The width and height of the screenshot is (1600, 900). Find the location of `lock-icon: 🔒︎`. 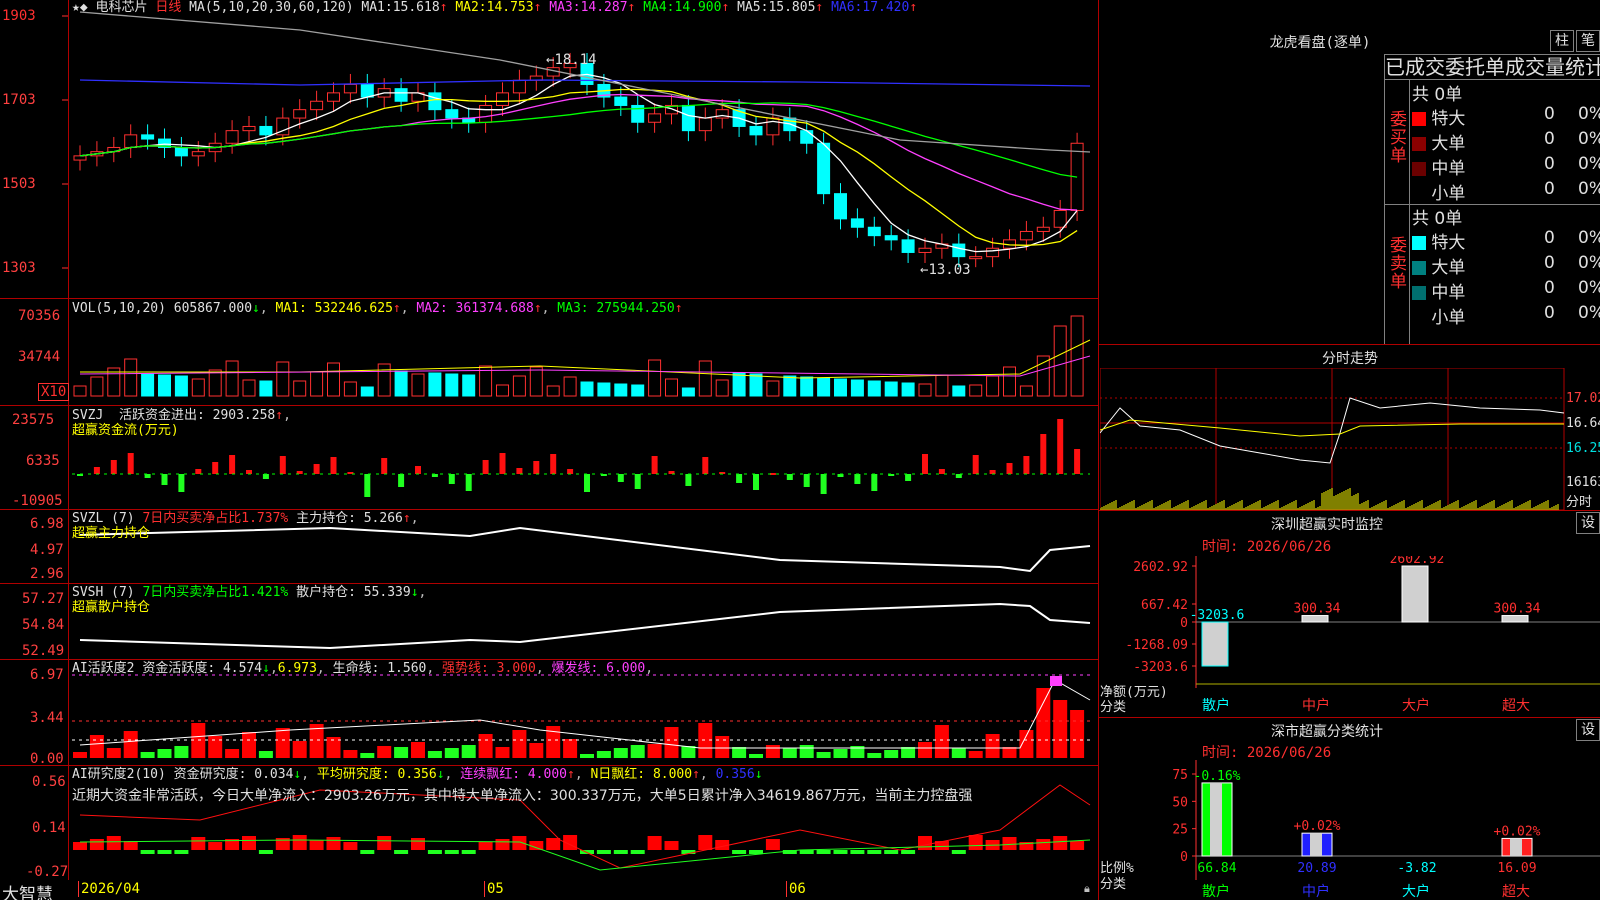

lock-icon: 🔒︎ is located at coordinates (1087, 889).